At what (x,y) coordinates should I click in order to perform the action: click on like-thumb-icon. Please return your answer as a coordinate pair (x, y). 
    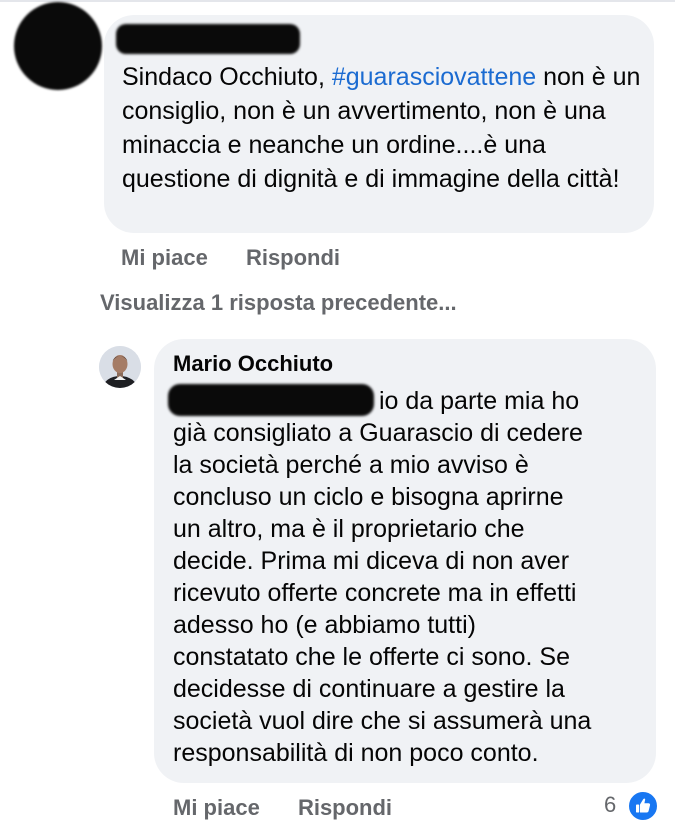
    Looking at the image, I should click on (643, 806).